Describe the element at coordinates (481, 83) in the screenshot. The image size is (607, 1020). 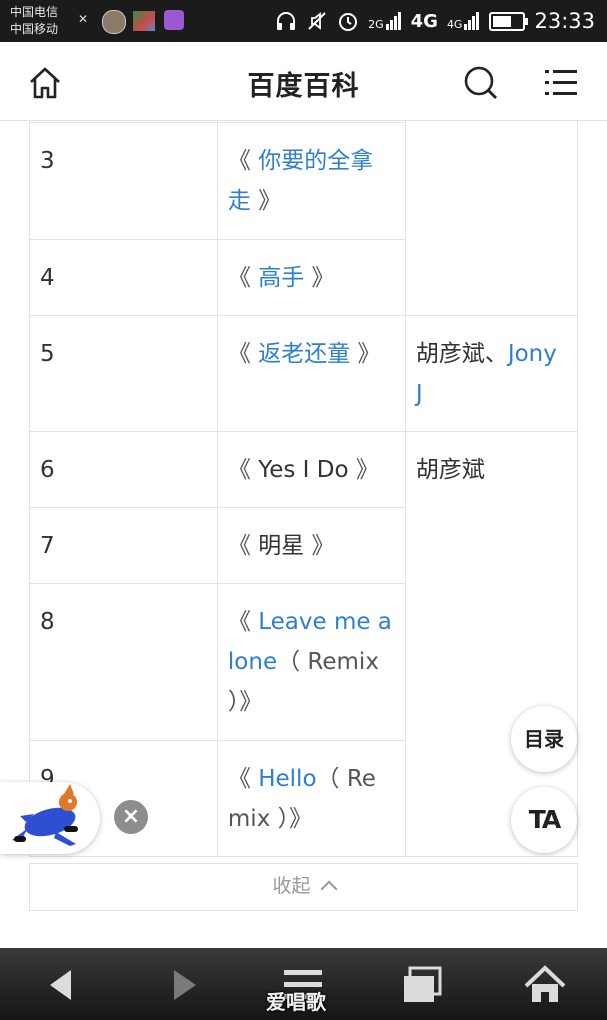
I see `search-icon` at that location.